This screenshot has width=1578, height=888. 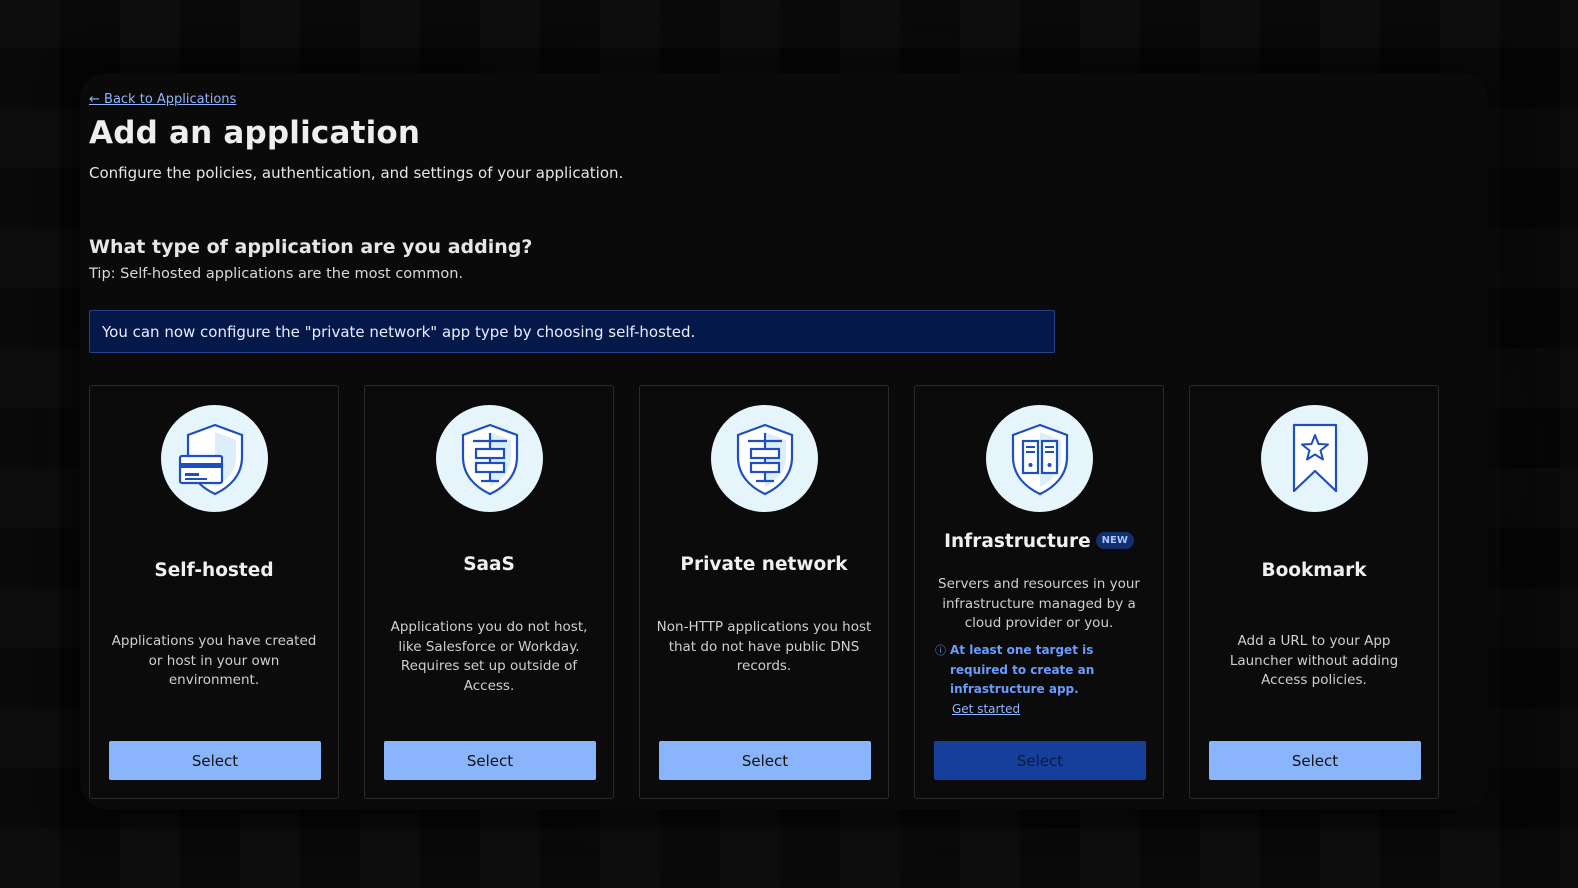 I want to click on select-saas-button: Select, so click(x=490, y=760).